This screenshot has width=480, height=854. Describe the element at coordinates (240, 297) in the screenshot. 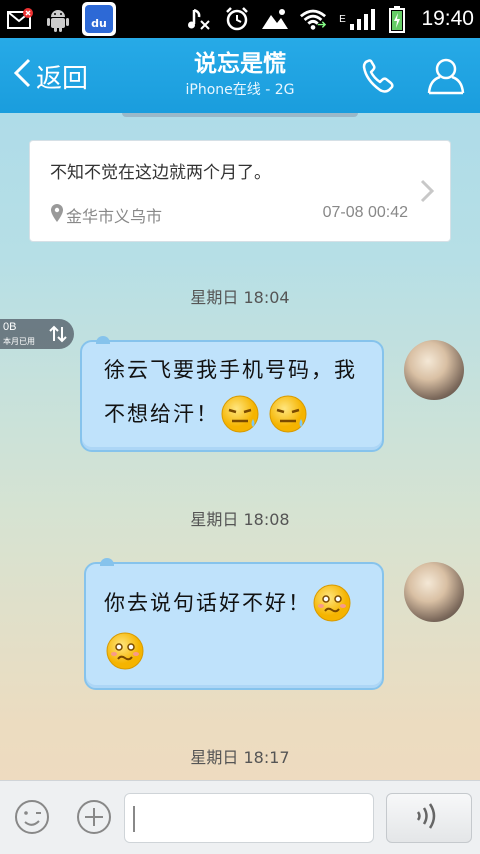

I see `message-timestamp: 星期日 18:04` at that location.